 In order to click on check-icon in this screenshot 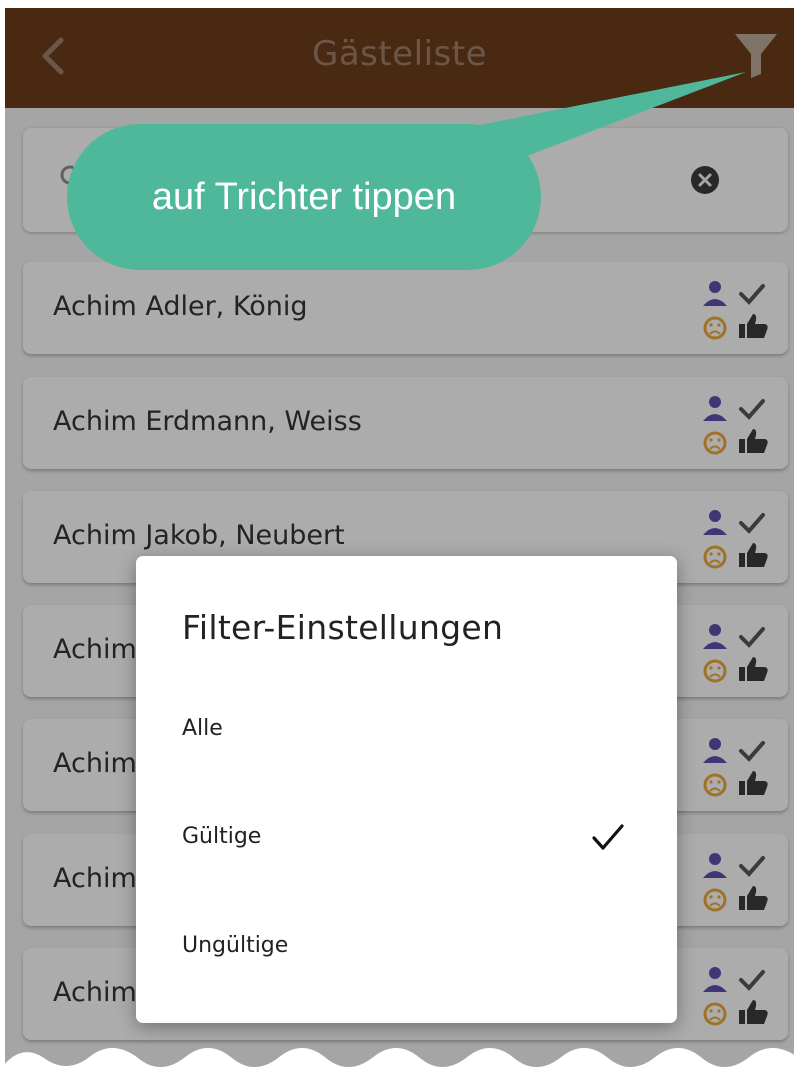, I will do `click(608, 837)`.